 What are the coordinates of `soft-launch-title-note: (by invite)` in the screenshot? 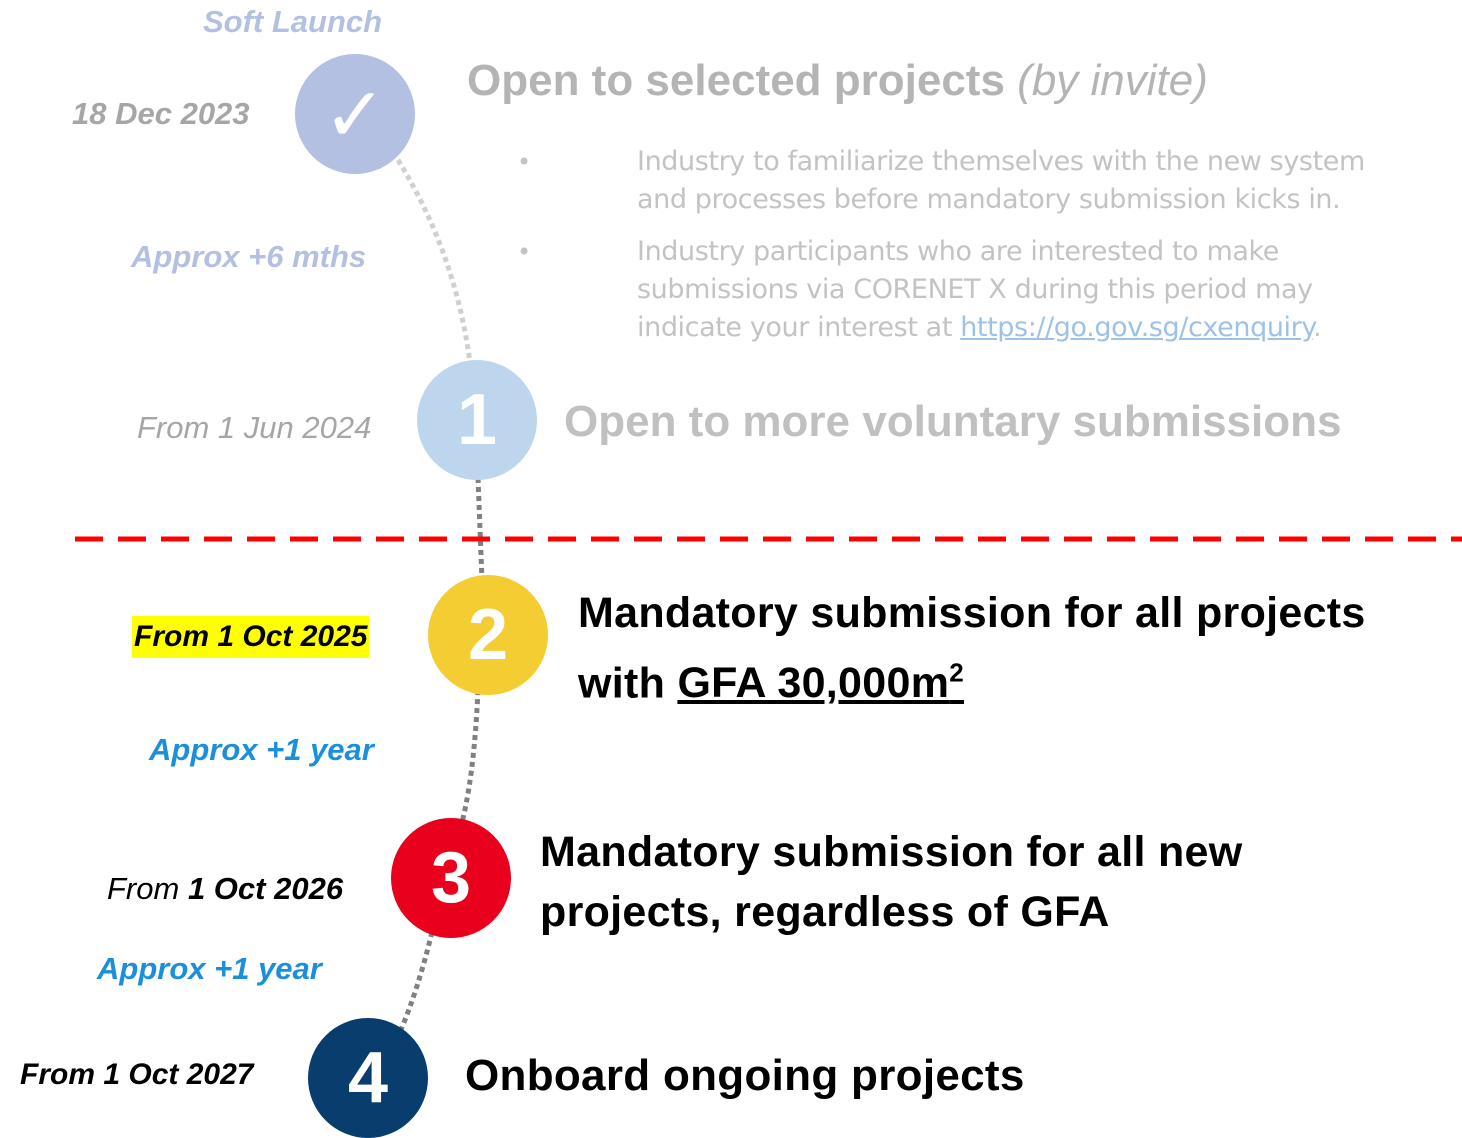 It's located at (1112, 80).